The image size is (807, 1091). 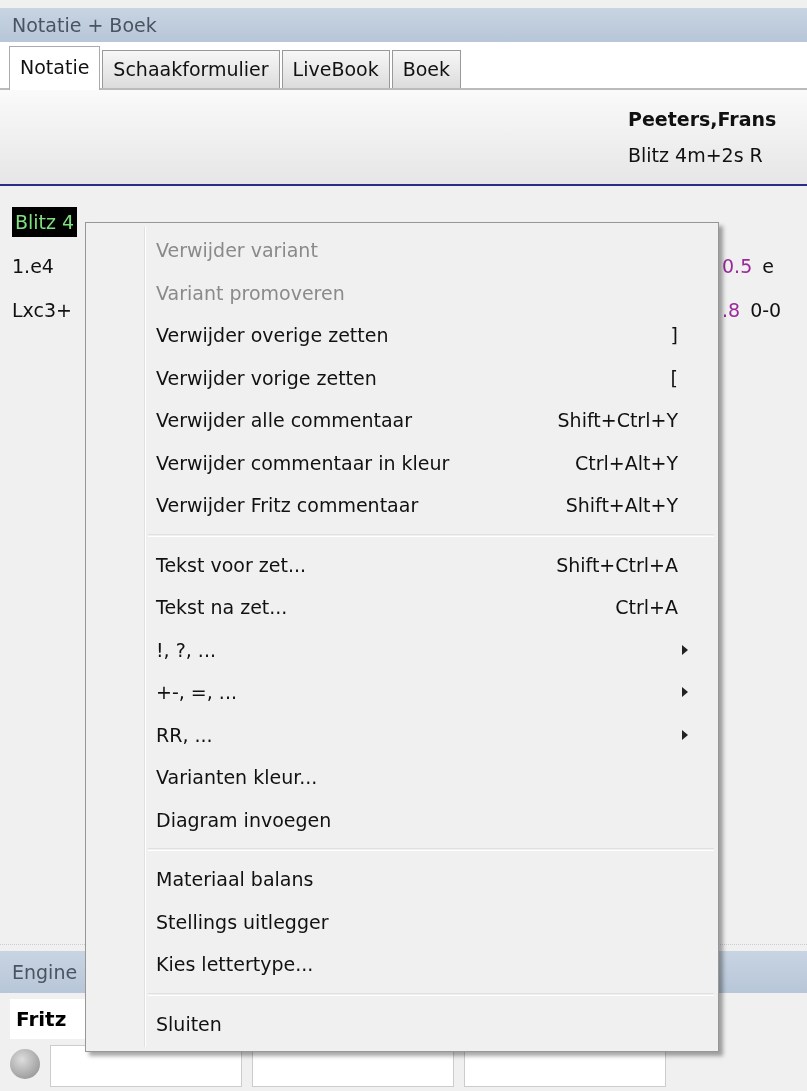 What do you see at coordinates (737, 266) in the screenshot?
I see `eval-text: 0.5` at bounding box center [737, 266].